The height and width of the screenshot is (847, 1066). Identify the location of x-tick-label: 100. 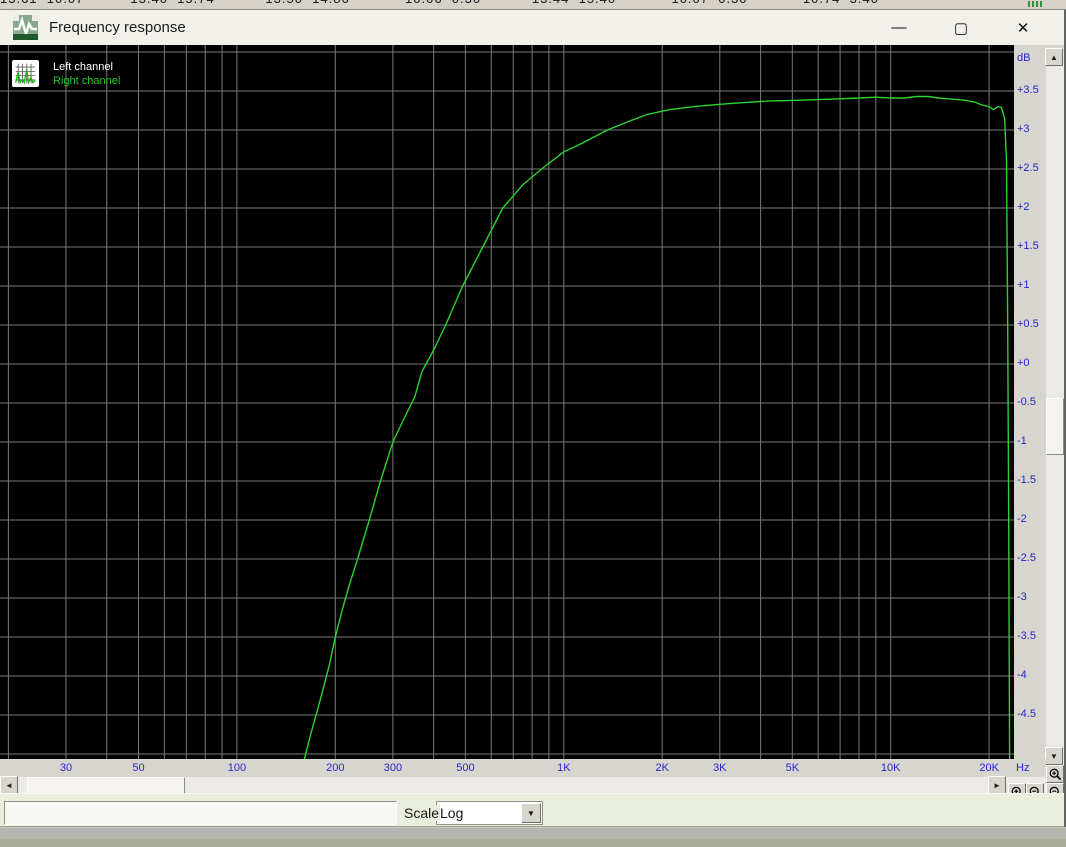
(237, 768).